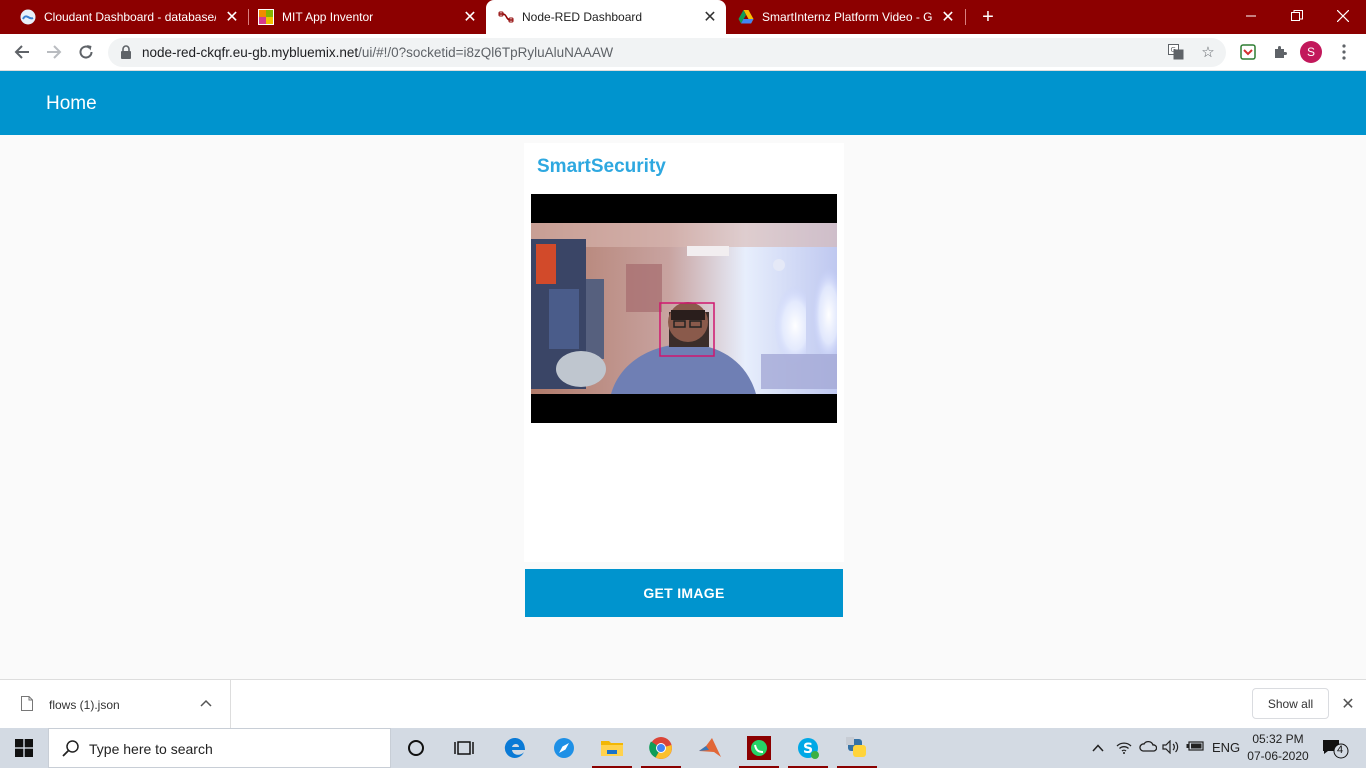  What do you see at coordinates (328, 17) in the screenshot?
I see `tab-title: MIT App Inventor` at bounding box center [328, 17].